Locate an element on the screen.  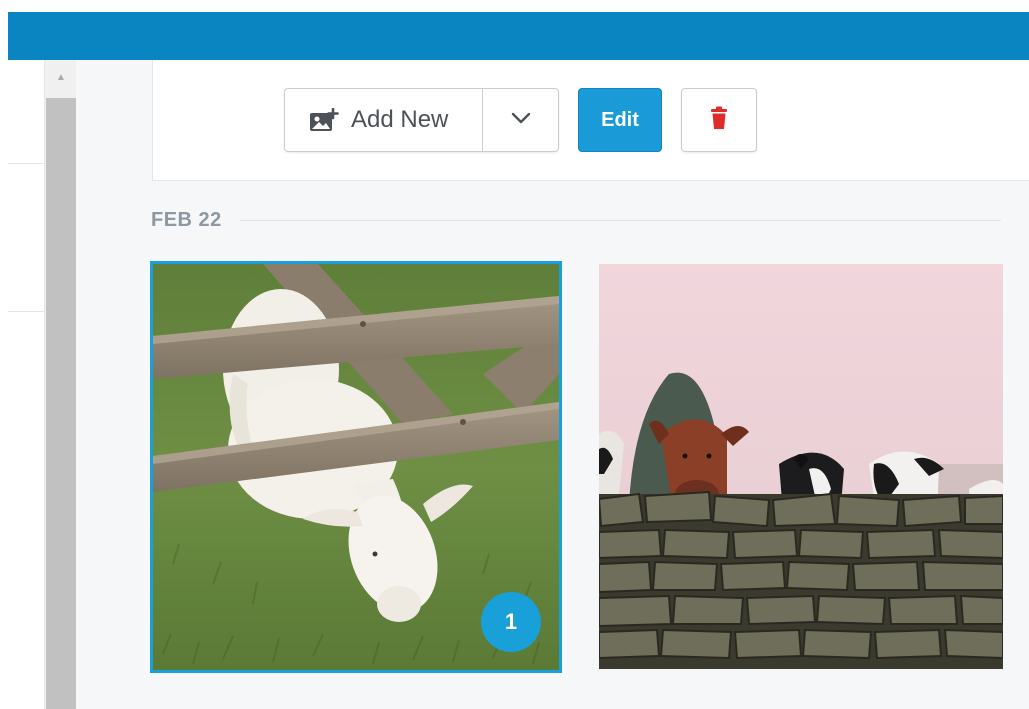
add-new-split-button: Add New is located at coordinates (421, 120).